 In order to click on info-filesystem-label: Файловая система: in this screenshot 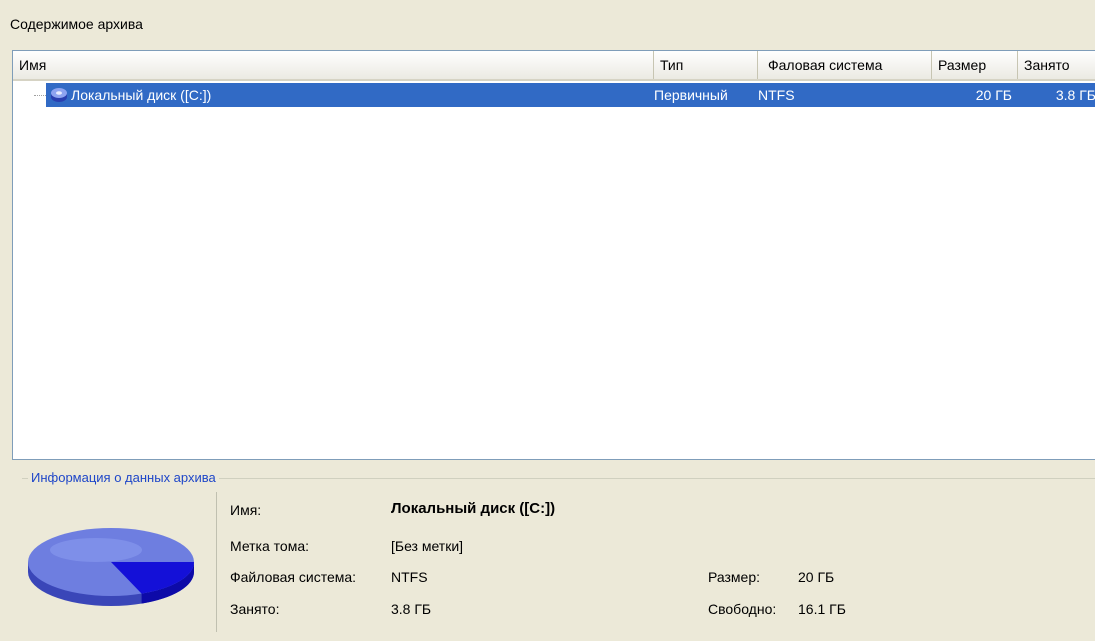, I will do `click(293, 577)`.